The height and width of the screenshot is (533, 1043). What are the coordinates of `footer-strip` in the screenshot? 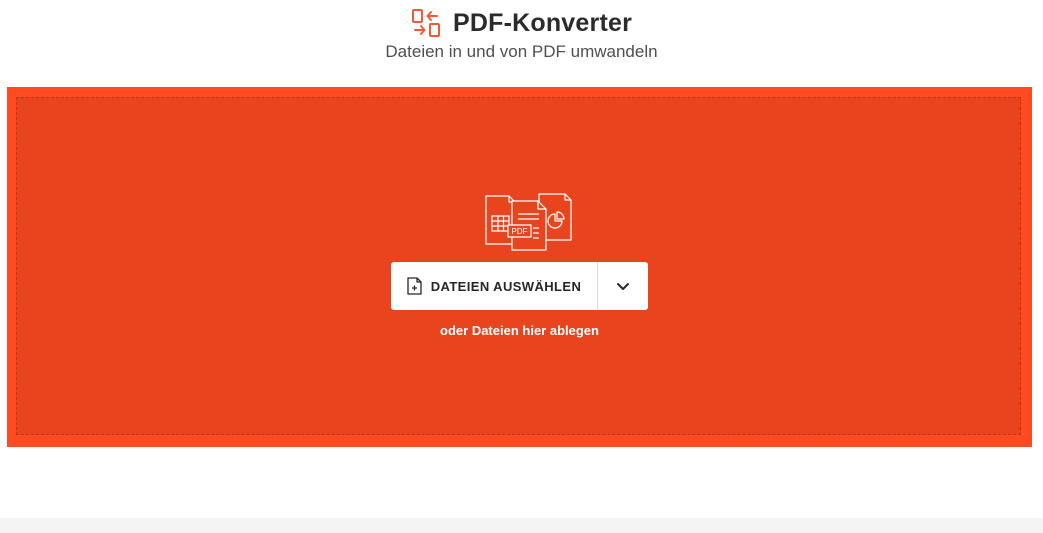 It's located at (521, 525).